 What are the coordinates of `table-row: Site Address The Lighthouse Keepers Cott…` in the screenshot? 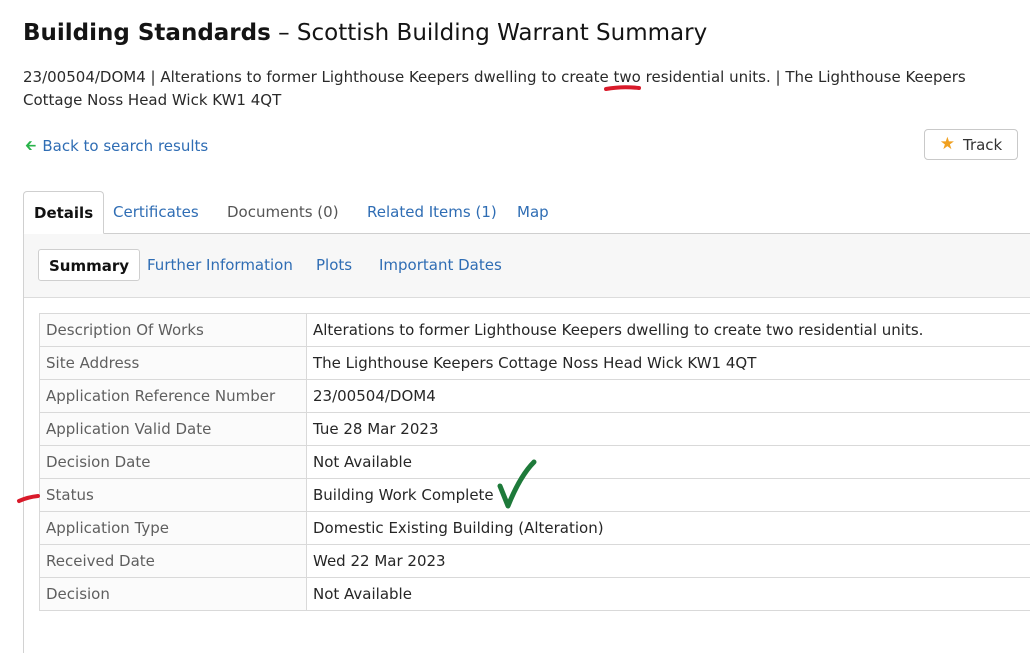 It's located at (535, 363).